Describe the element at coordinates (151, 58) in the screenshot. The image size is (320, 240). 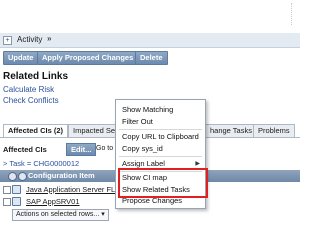
I see `delete-button: Delete` at that location.